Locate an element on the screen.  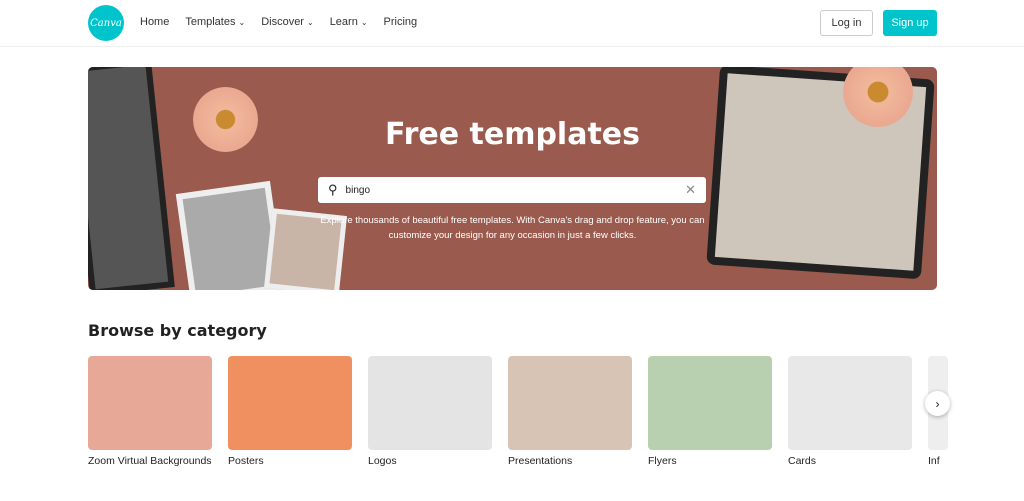
nav-label: Pricing is located at coordinates (400, 22).